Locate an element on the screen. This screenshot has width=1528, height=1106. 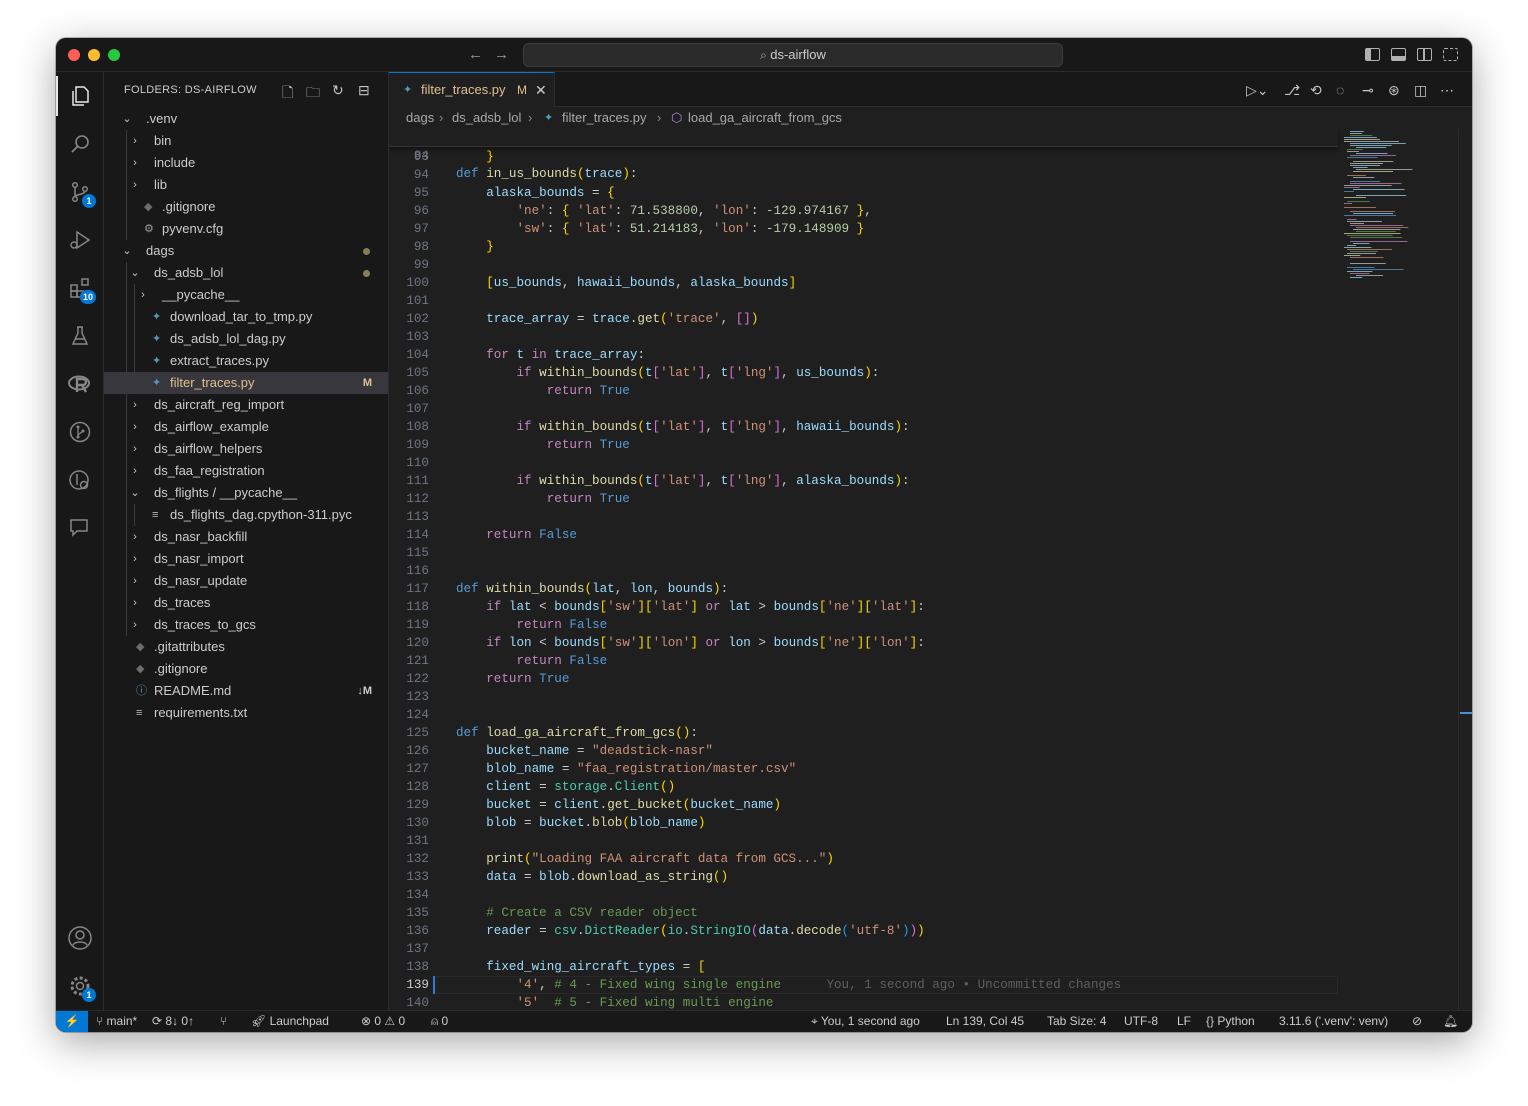
code-line: 110 is located at coordinates (863, 463).